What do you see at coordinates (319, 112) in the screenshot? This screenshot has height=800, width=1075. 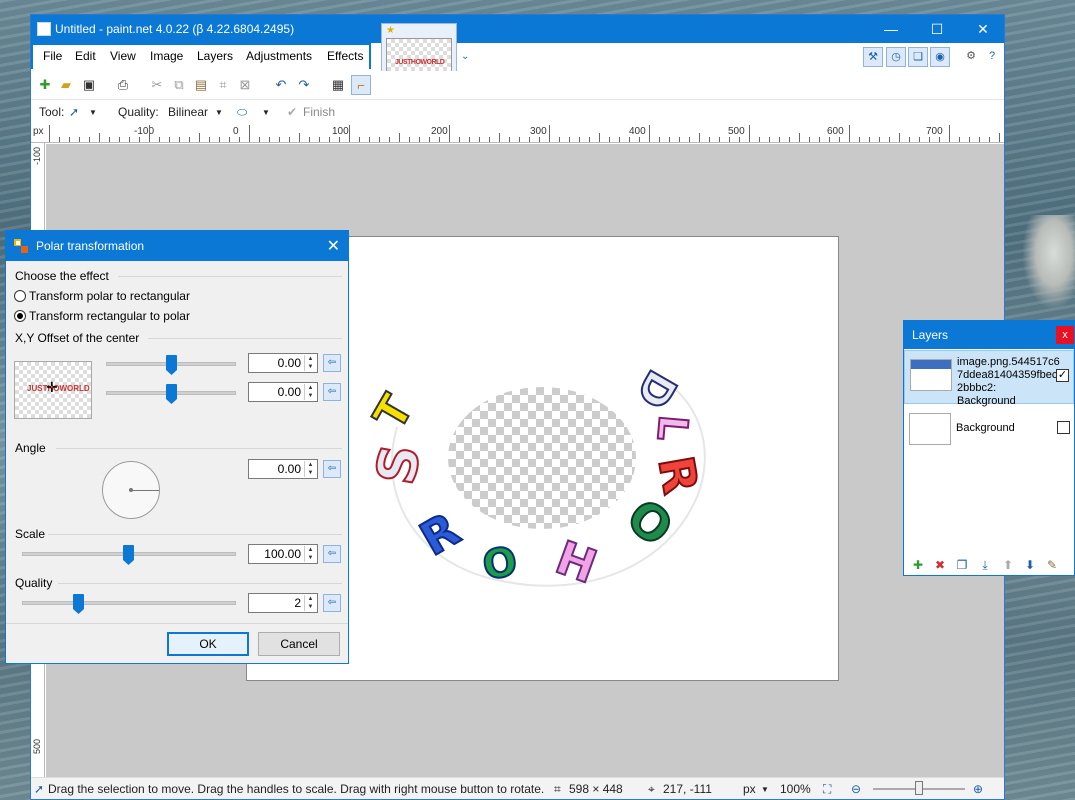 I see `finish-button: Finish` at bounding box center [319, 112].